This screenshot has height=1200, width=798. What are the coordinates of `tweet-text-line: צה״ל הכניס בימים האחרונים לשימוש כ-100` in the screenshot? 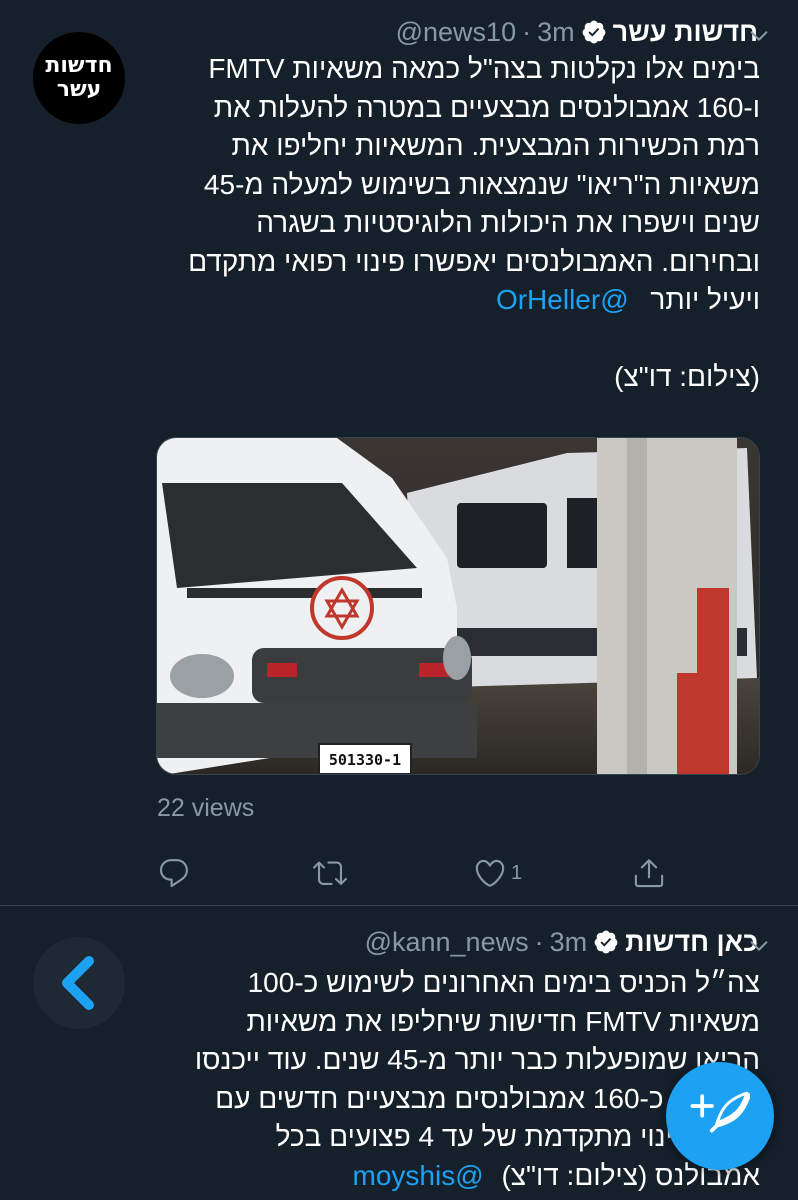 It's located at (503, 982).